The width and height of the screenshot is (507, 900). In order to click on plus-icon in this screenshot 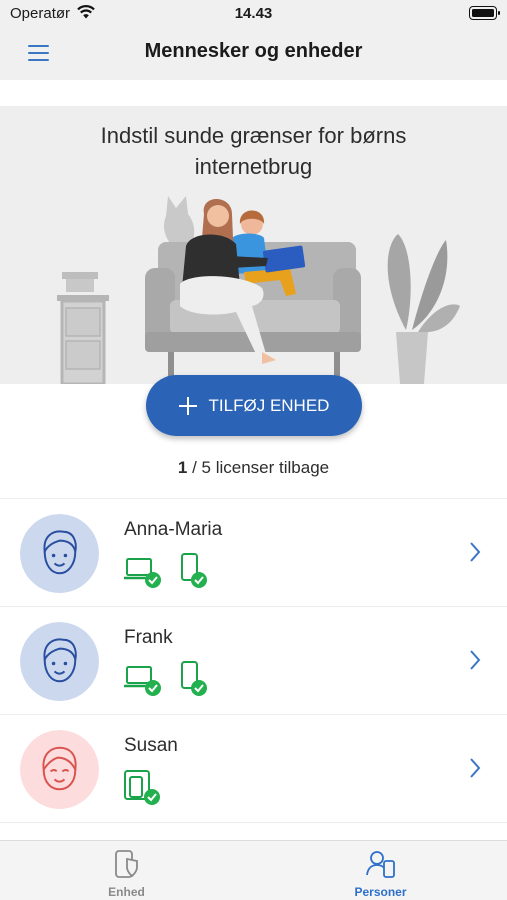, I will do `click(187, 405)`.